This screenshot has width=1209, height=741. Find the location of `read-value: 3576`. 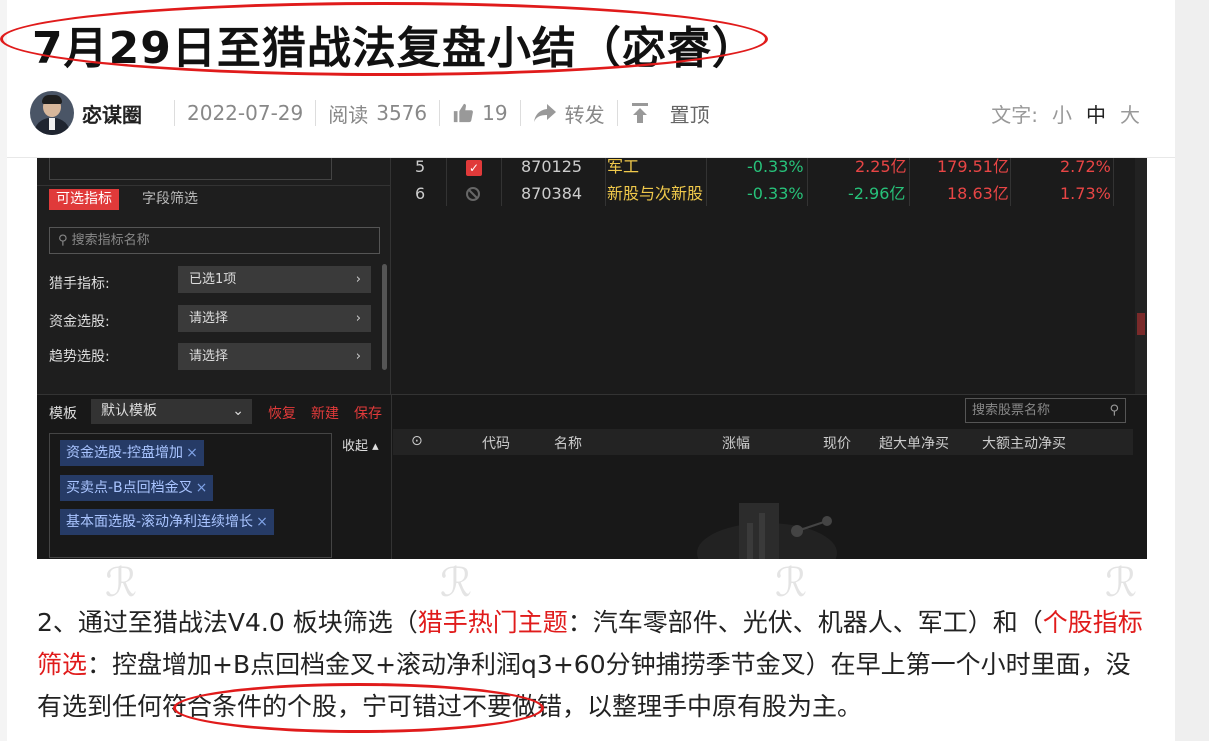

read-value: 3576 is located at coordinates (402, 113).